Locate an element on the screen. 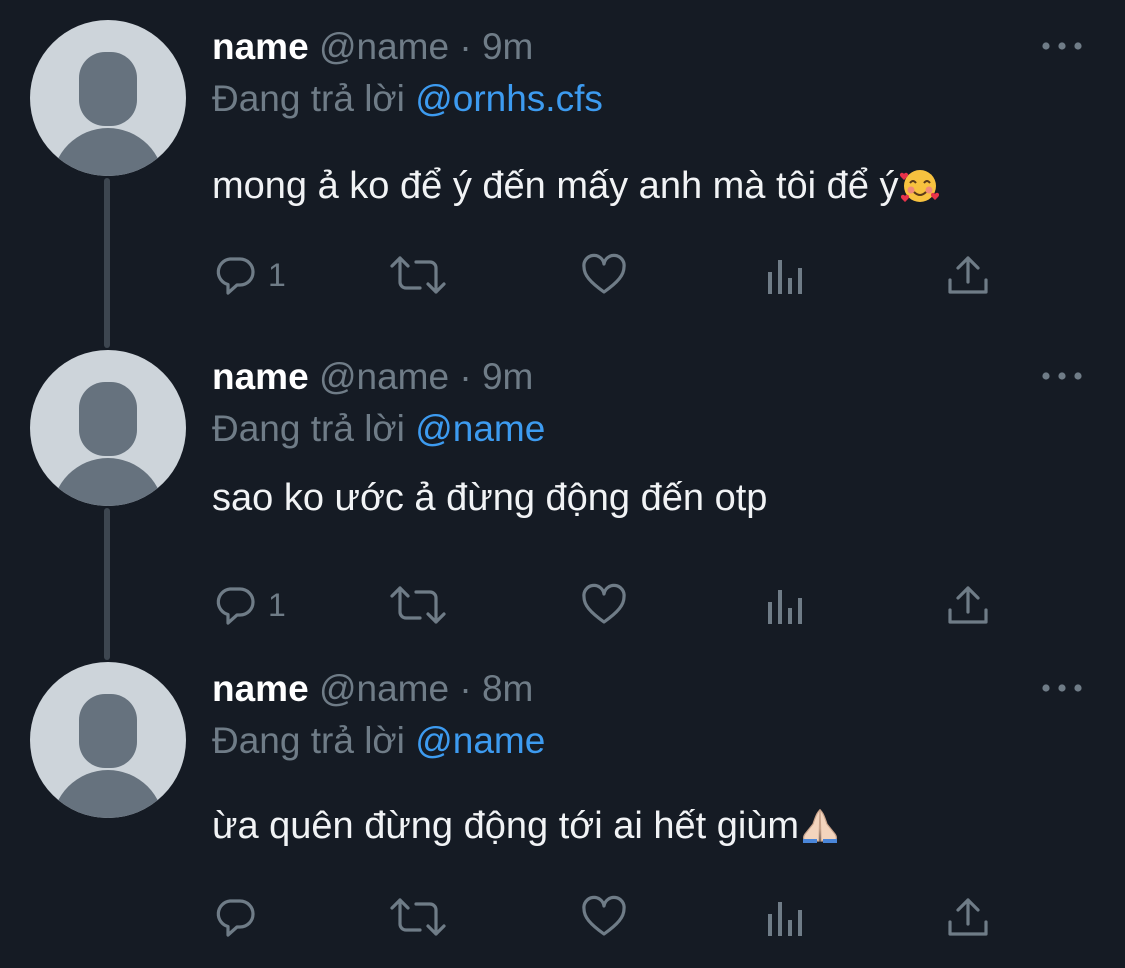  replying-to: Đang trả lời @ornhs.cfs is located at coordinates (407, 99).